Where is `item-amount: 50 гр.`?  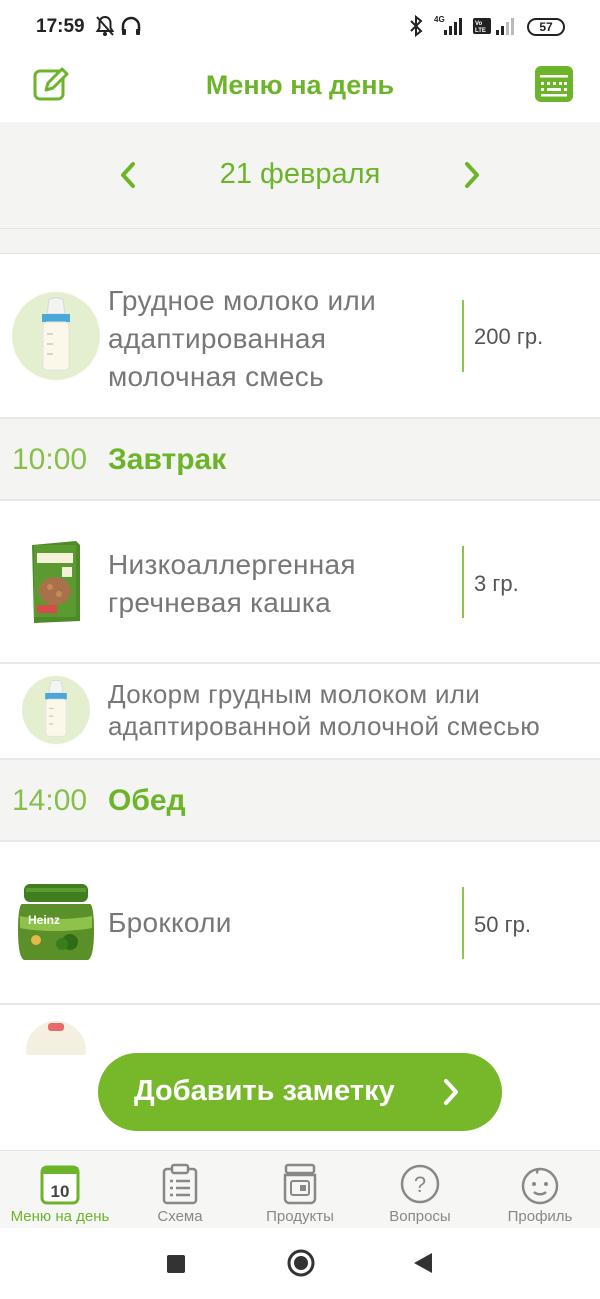 item-amount: 50 гр. is located at coordinates (502, 924).